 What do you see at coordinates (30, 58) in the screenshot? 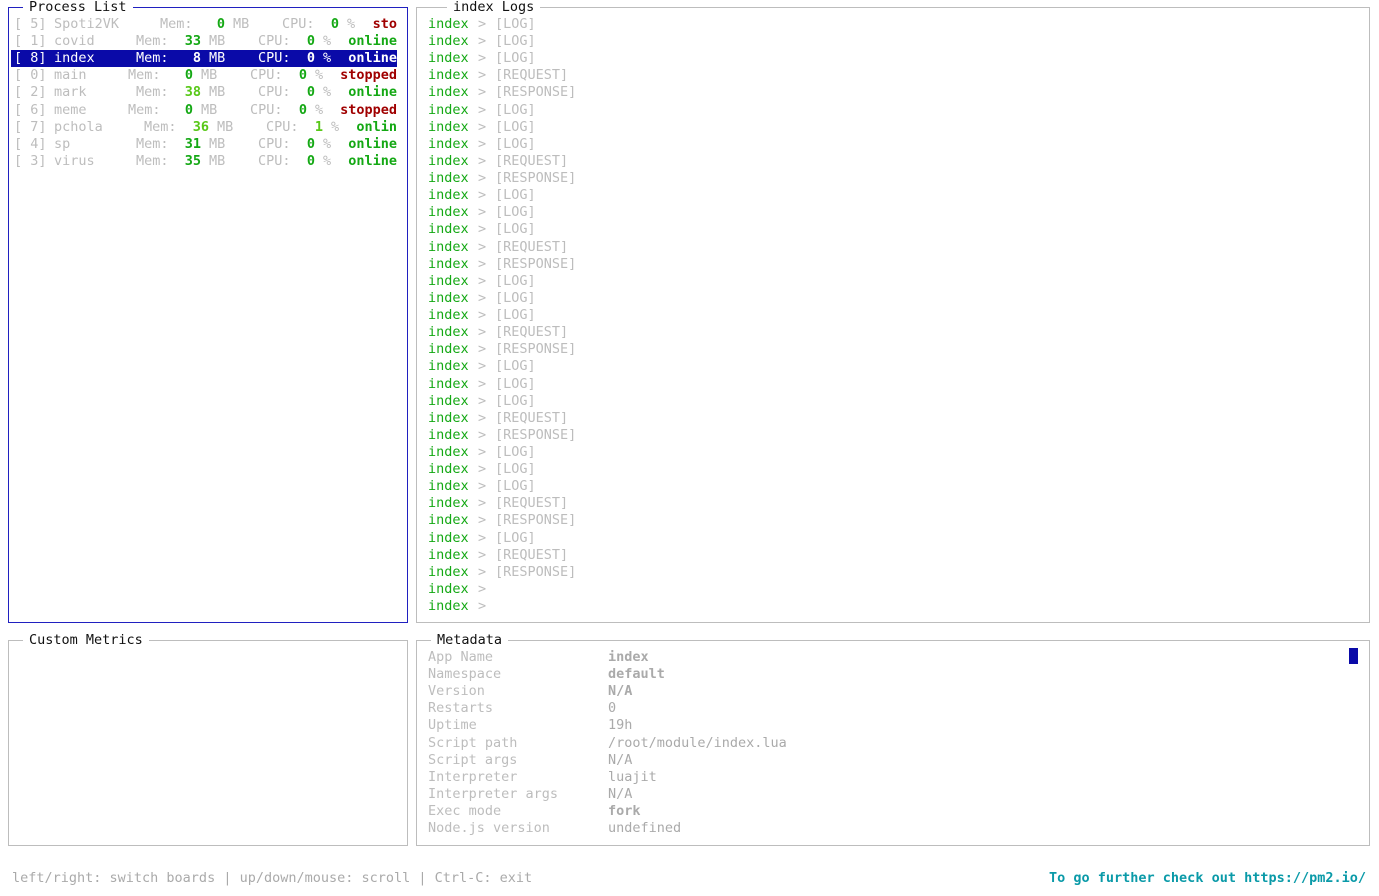
I see `process-id: [ 8]` at bounding box center [30, 58].